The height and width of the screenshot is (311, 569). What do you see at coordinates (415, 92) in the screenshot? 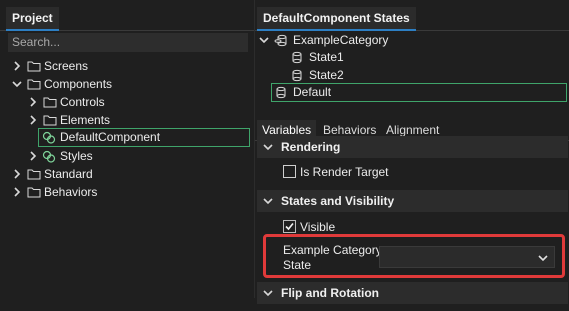
I see `state-default: Default` at bounding box center [415, 92].